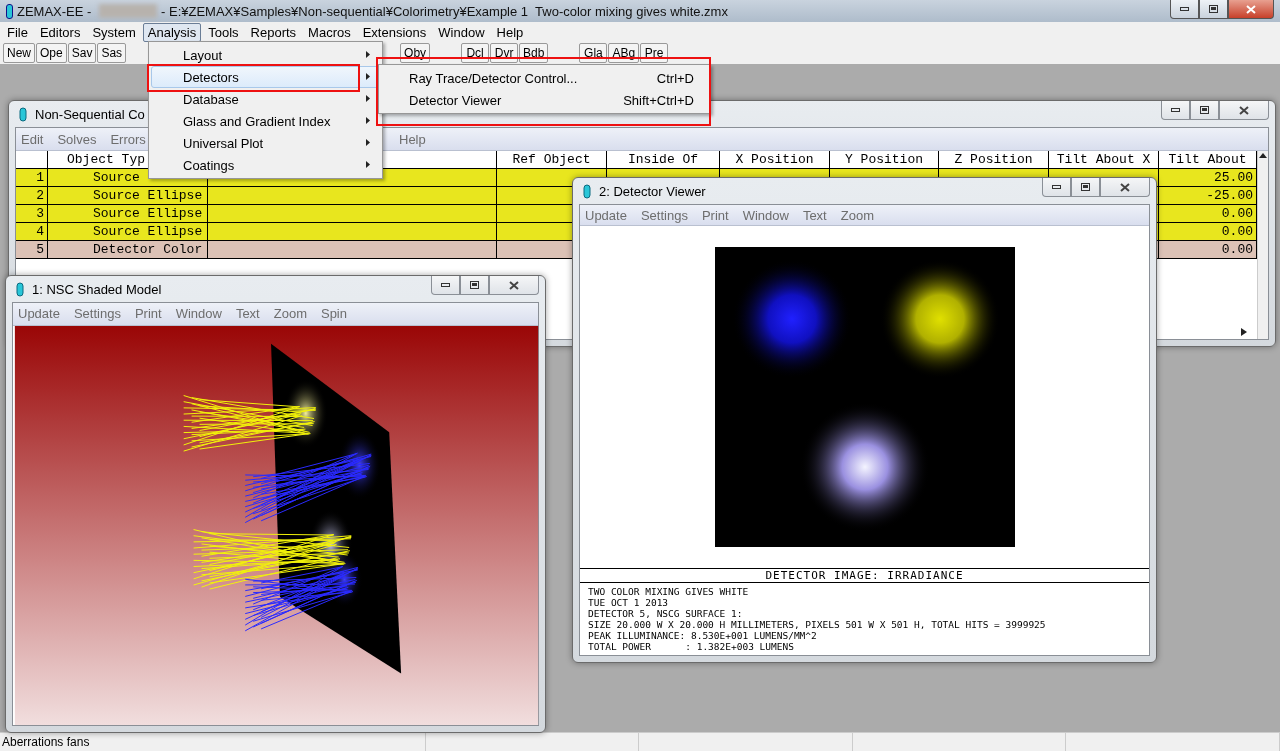 This screenshot has height=751, width=1280. Describe the element at coordinates (32, 139) in the screenshot. I see `menu-item: Edit` at that location.